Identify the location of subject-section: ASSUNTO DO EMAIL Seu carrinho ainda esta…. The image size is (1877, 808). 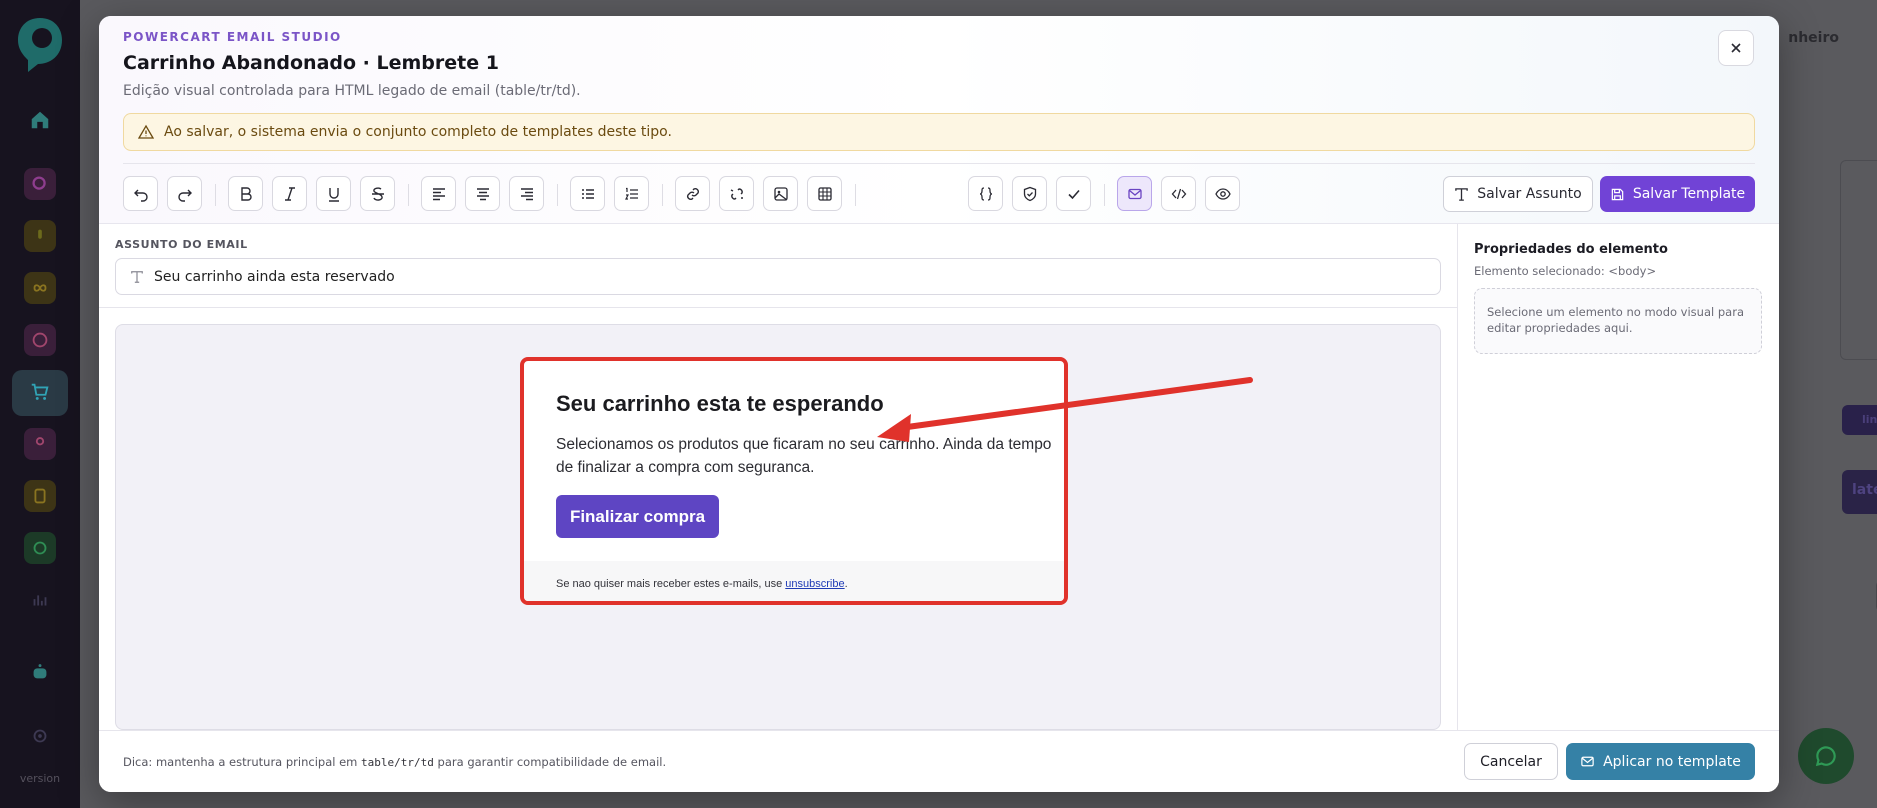
(778, 266).